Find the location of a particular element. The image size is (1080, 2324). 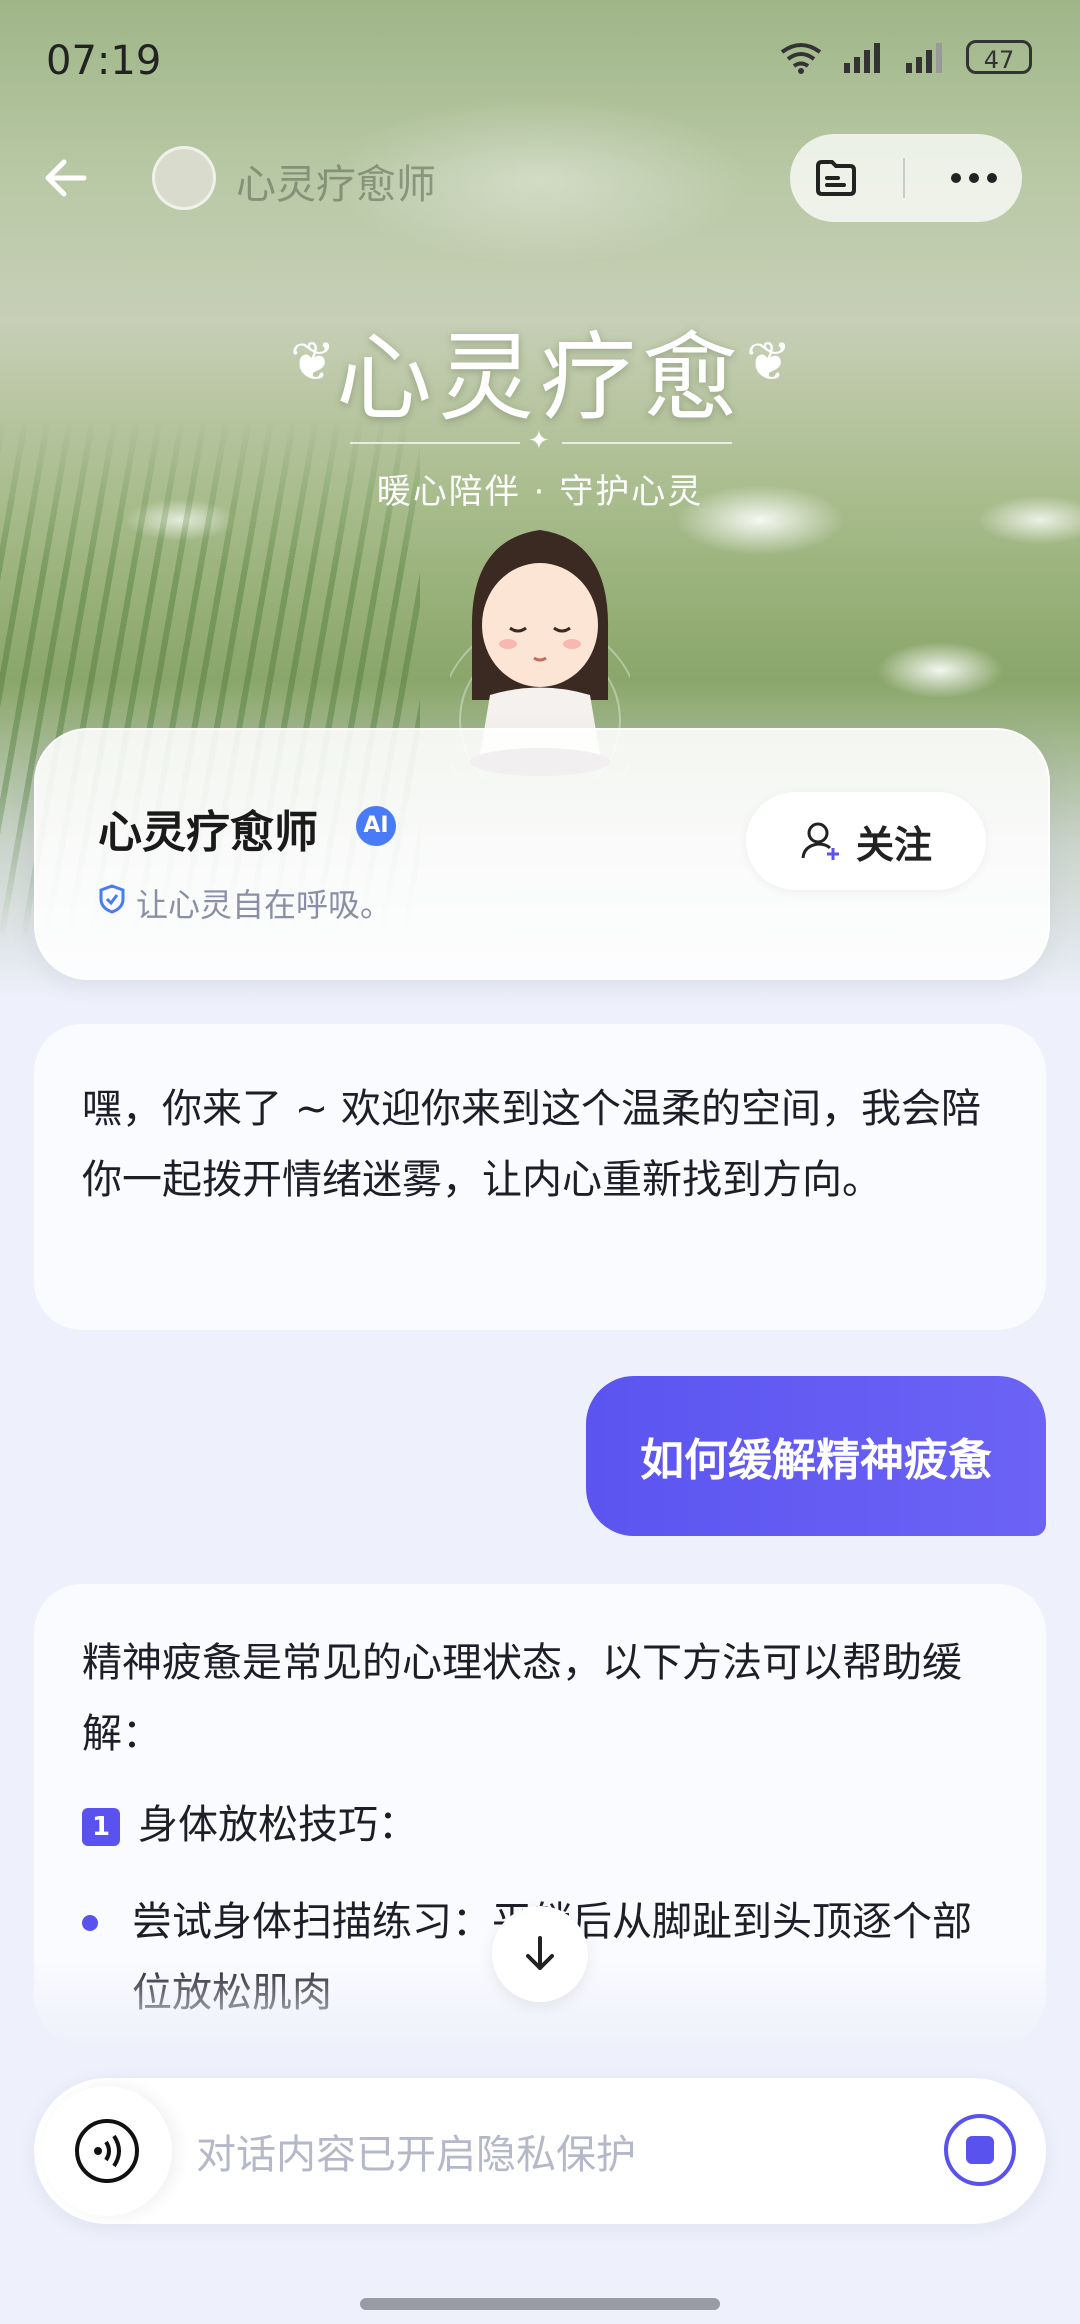

bullet-dot is located at coordinates (90, 1923).